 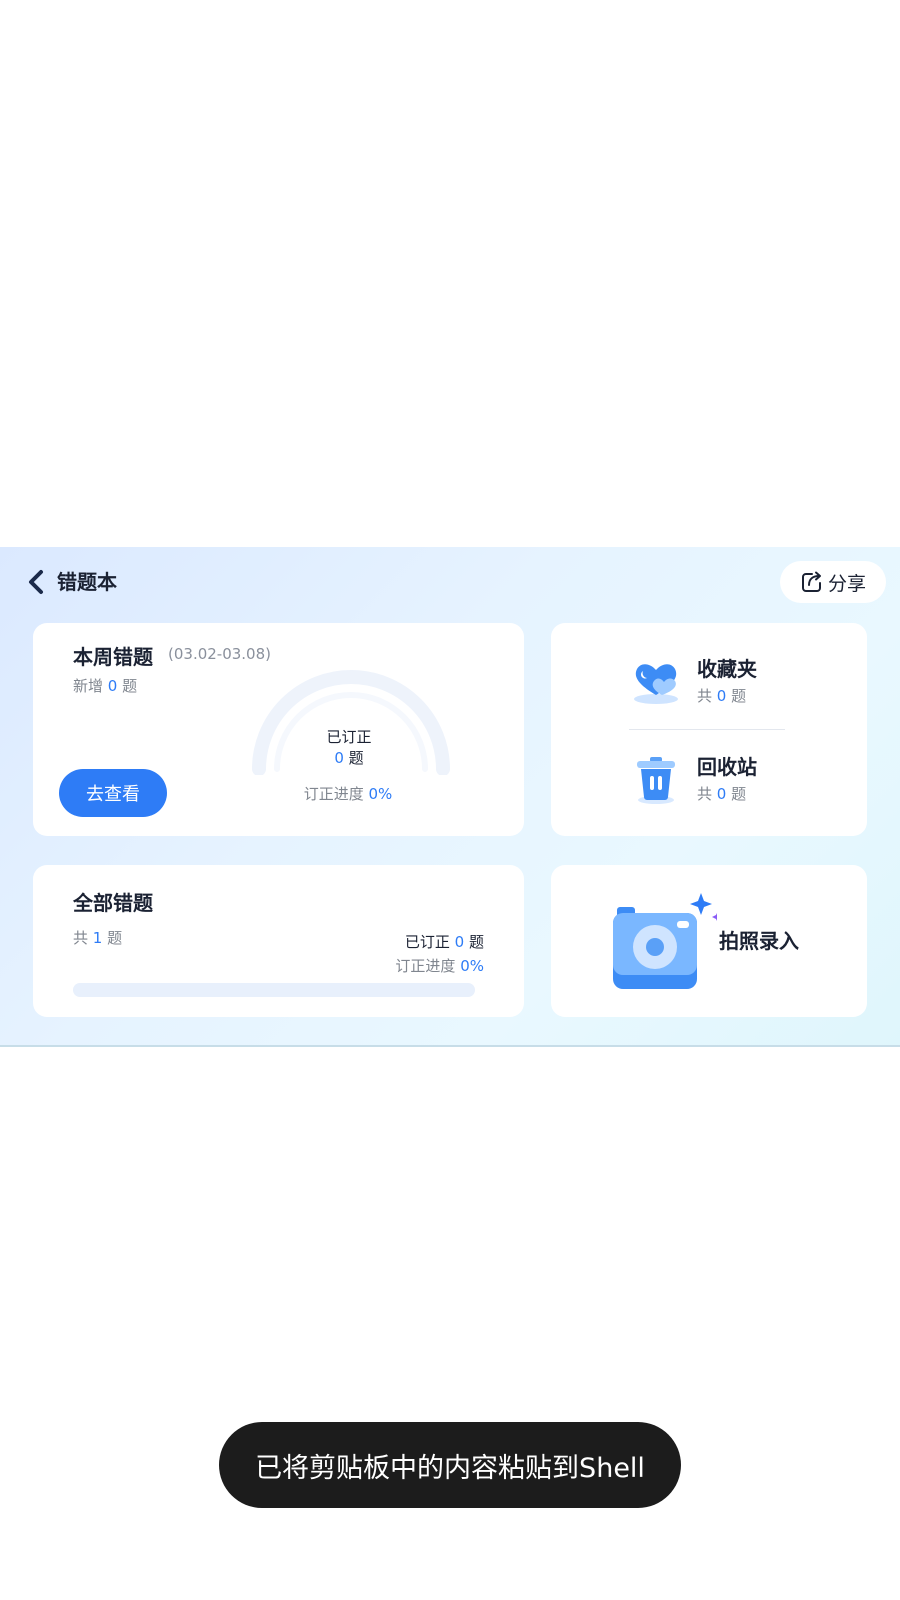 I want to click on gauge-corrected-number: 0, so click(x=339, y=758).